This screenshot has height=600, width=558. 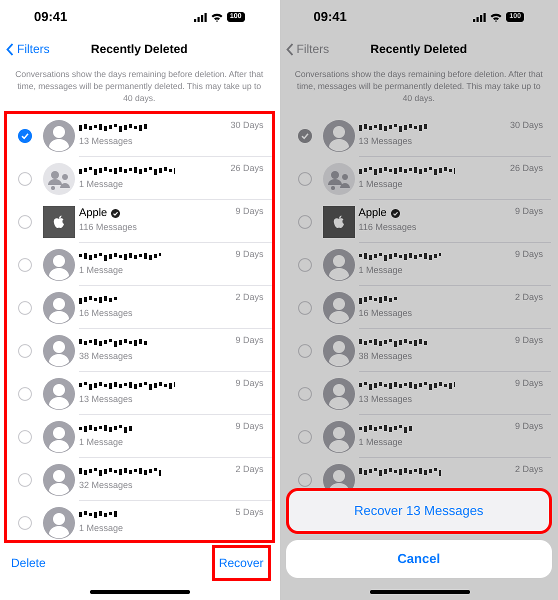 What do you see at coordinates (106, 485) in the screenshot?
I see `message-count: 32 Messages` at bounding box center [106, 485].